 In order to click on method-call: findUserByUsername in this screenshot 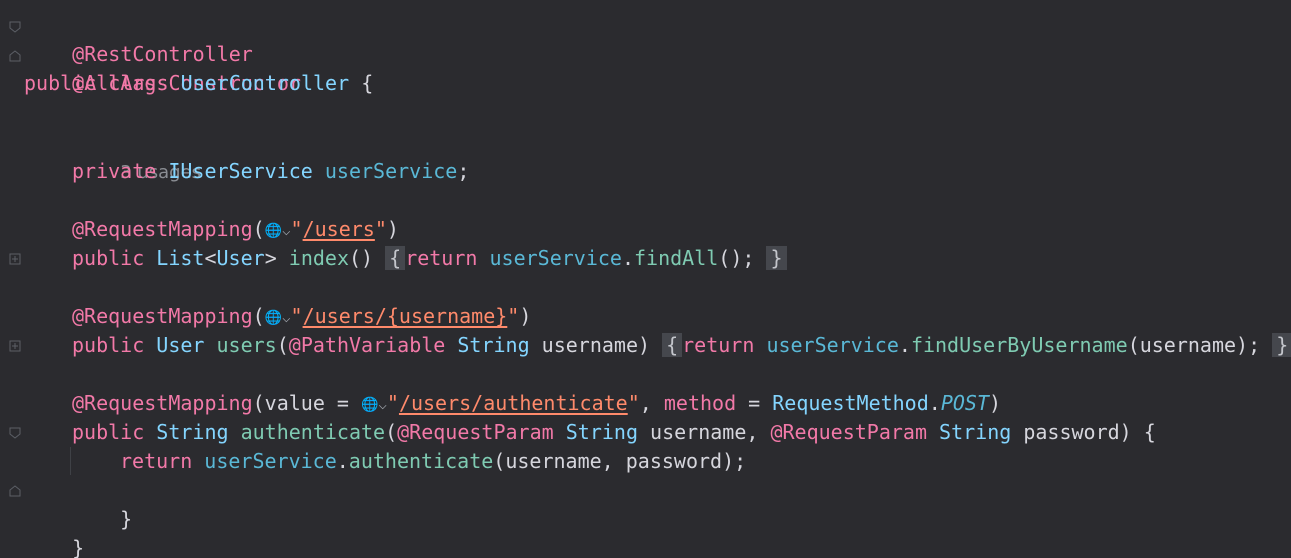, I will do `click(1019, 345)`.